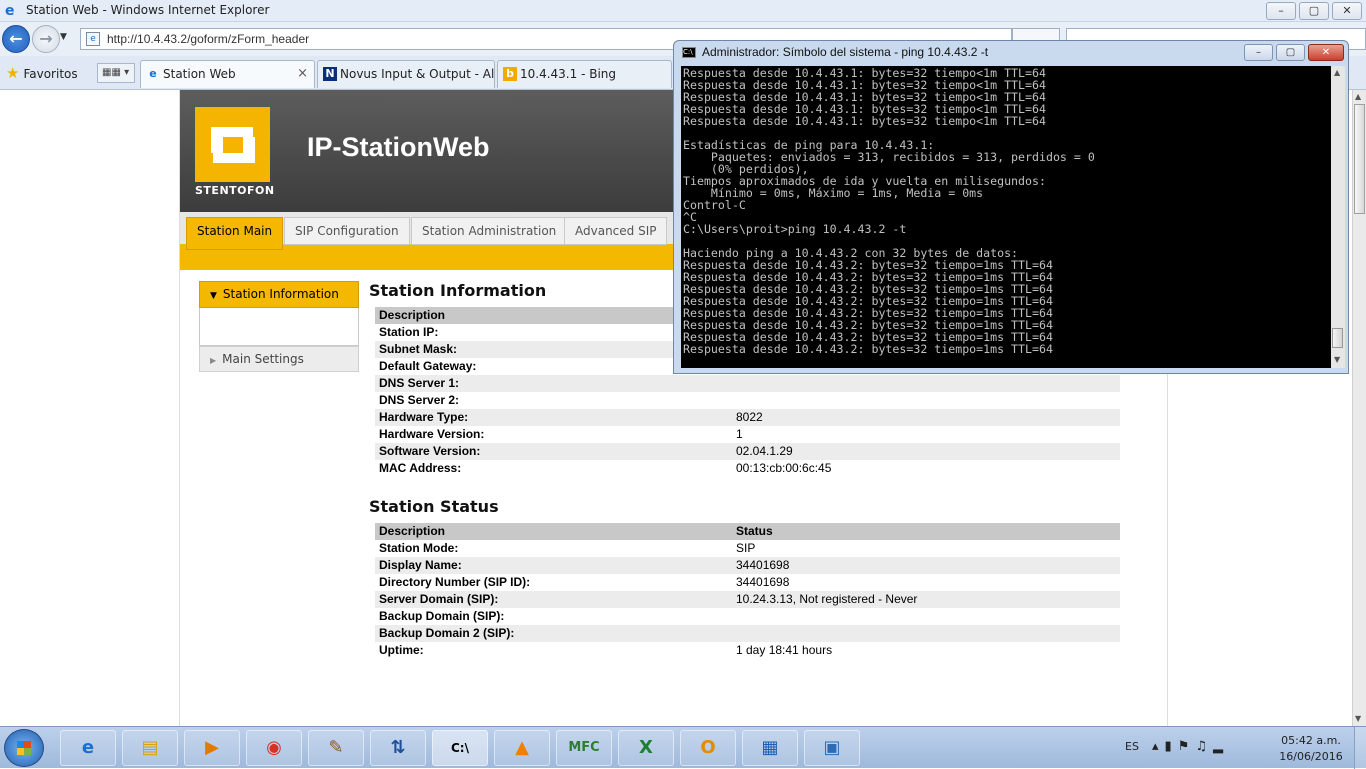  I want to click on novus-icon: N, so click(330, 74).